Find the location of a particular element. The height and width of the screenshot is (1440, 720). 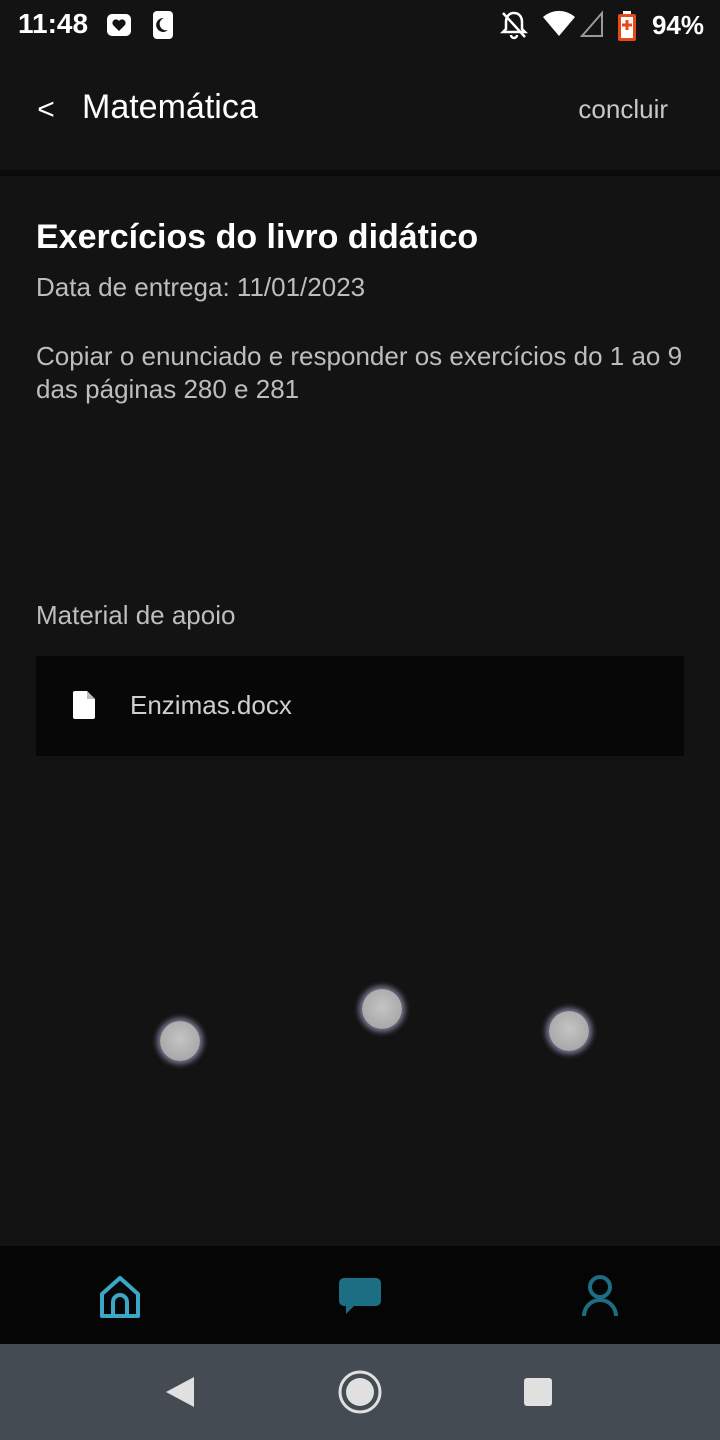

document-icon is located at coordinates (84, 707).